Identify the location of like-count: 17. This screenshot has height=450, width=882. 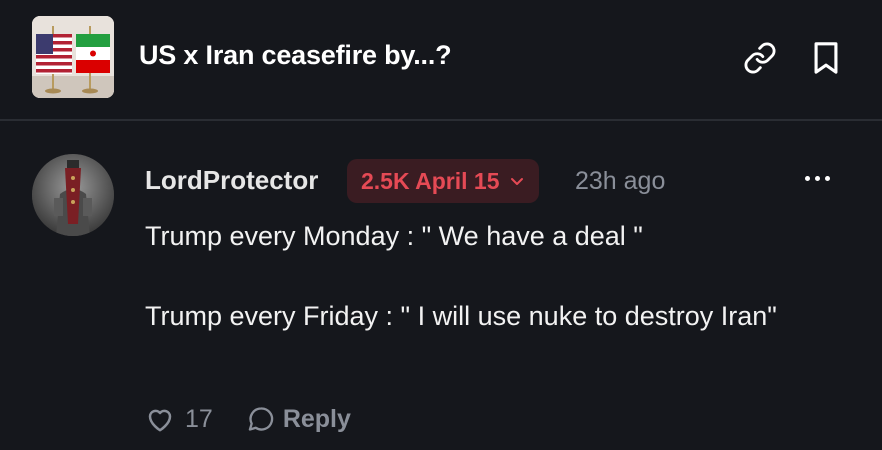
(199, 418).